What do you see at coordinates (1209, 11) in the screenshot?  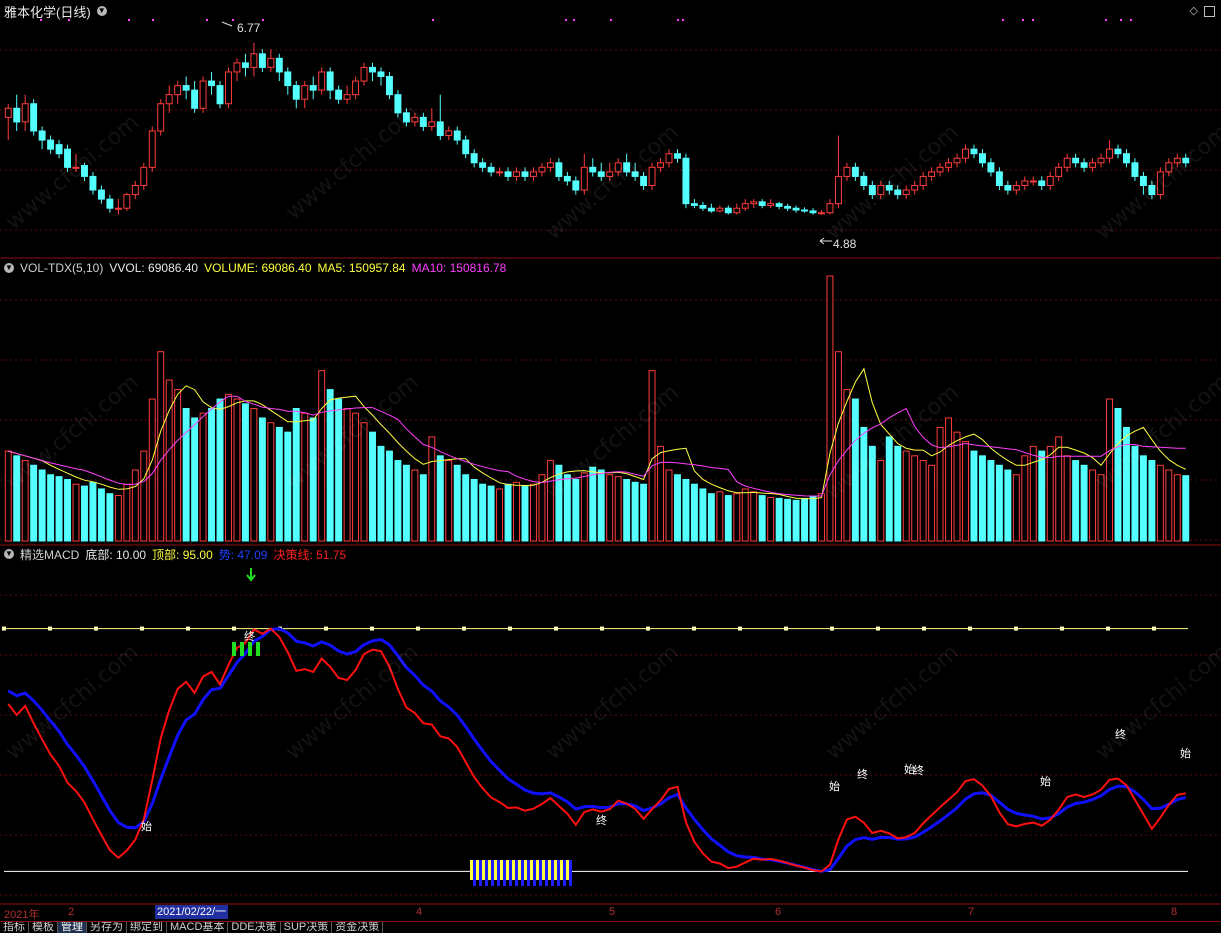 I see `collapse-icon` at bounding box center [1209, 11].